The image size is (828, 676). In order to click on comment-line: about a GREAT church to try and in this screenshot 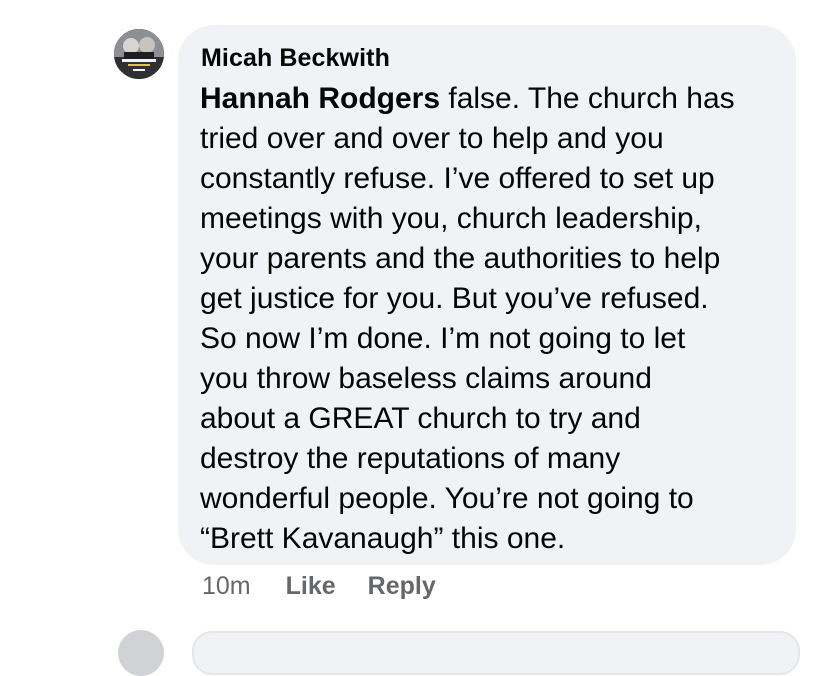, I will do `click(420, 418)`.